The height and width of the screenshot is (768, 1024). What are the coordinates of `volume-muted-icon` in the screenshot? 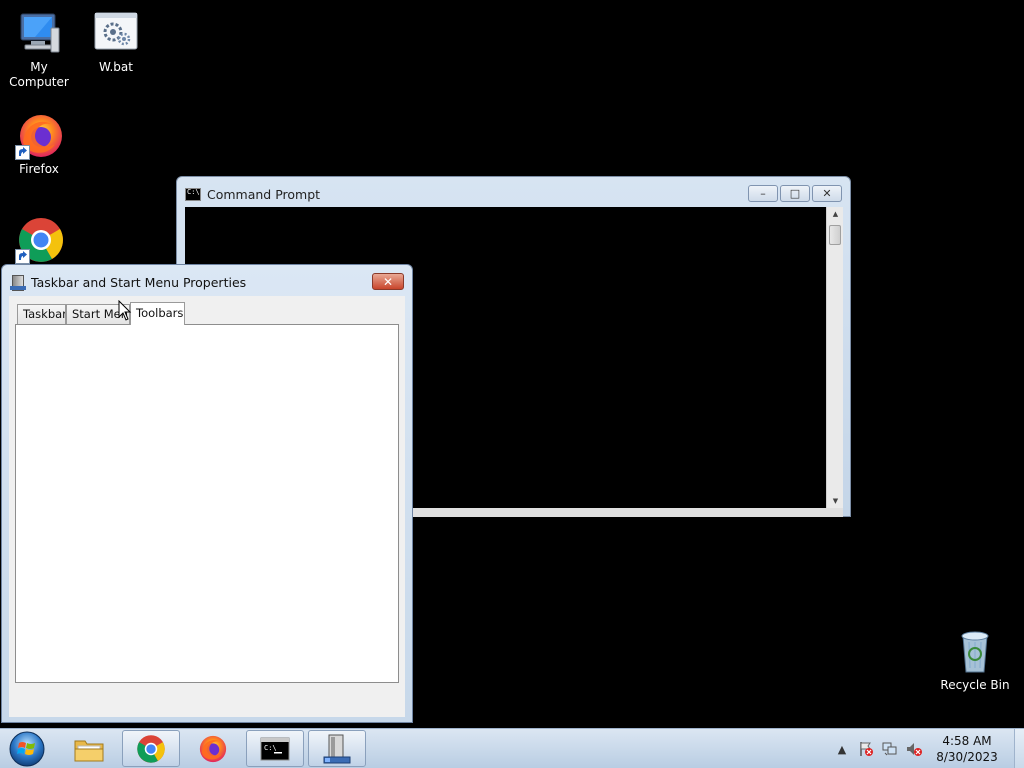 It's located at (914, 749).